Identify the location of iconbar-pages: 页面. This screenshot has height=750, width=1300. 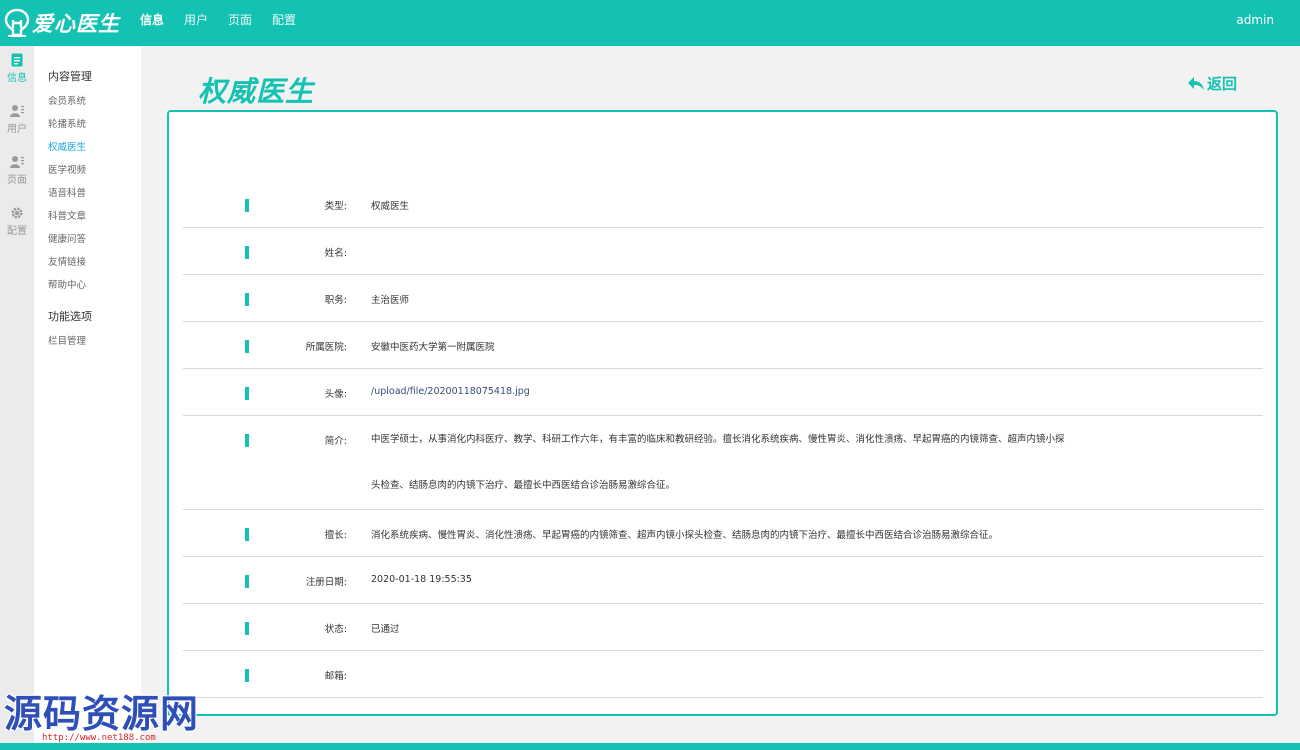
(17, 170).